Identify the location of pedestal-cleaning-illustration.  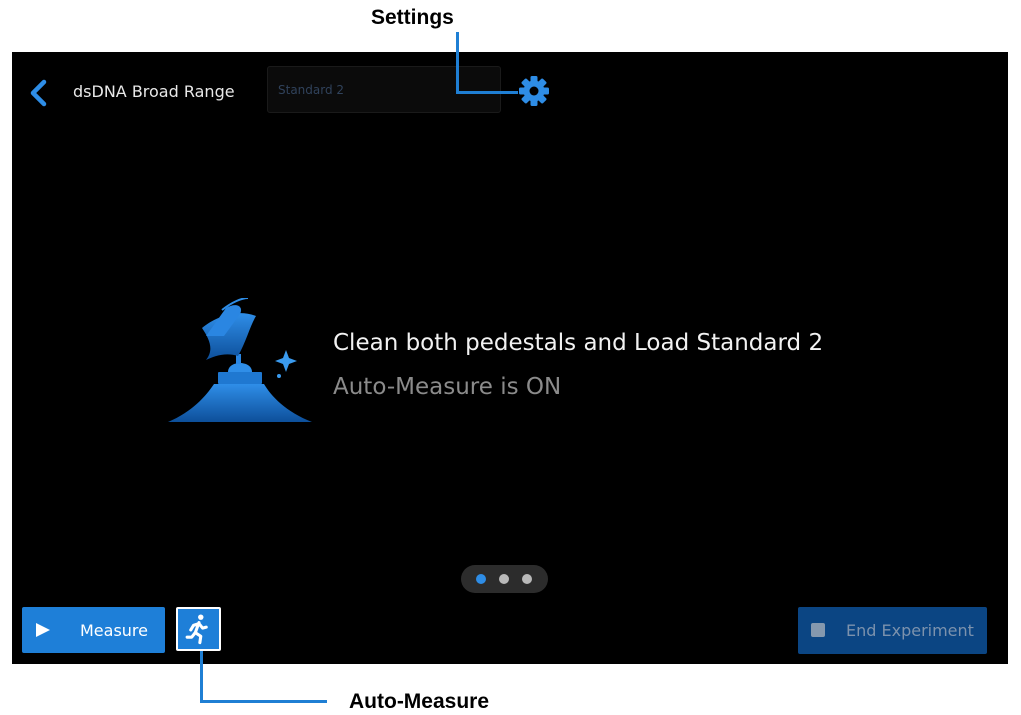
(240, 360).